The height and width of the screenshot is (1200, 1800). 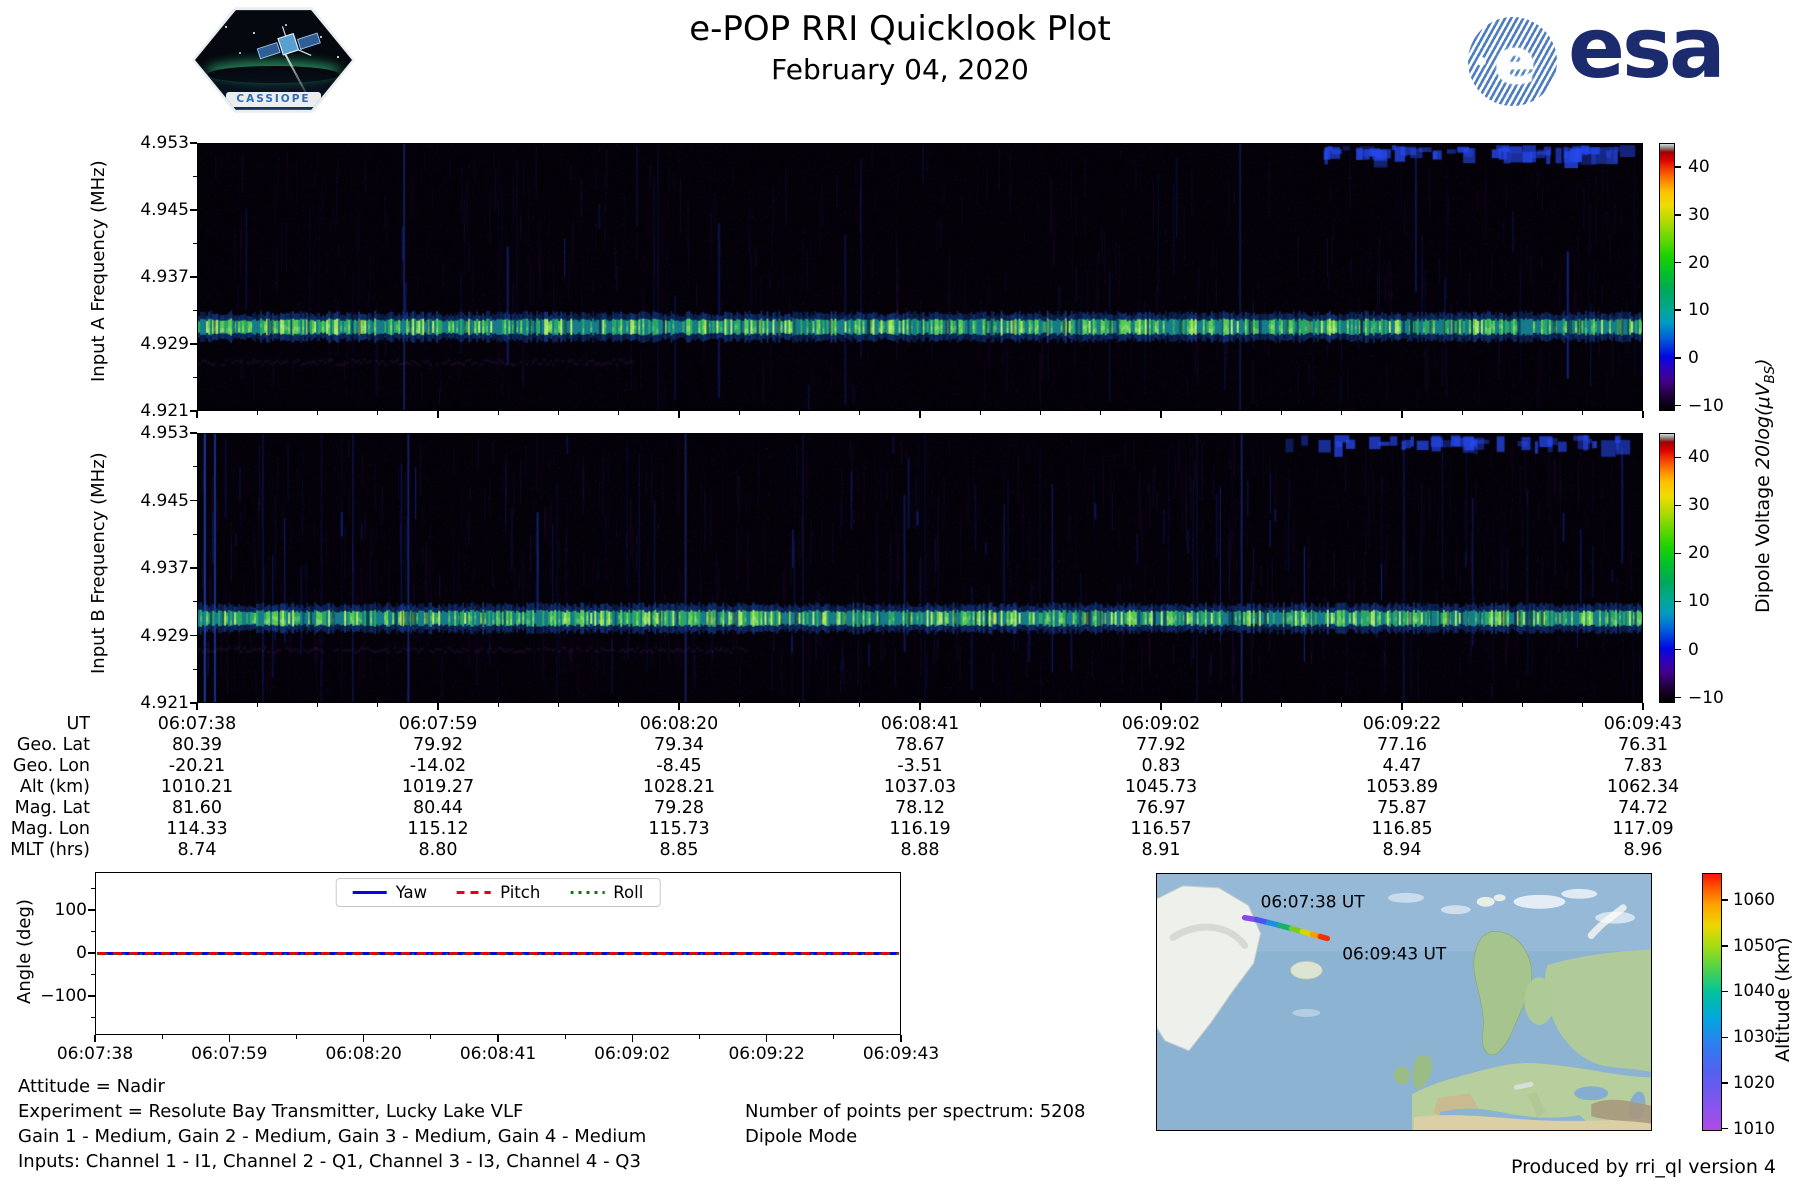 What do you see at coordinates (81, 953) in the screenshot?
I see `angle-tick-label: 0` at bounding box center [81, 953].